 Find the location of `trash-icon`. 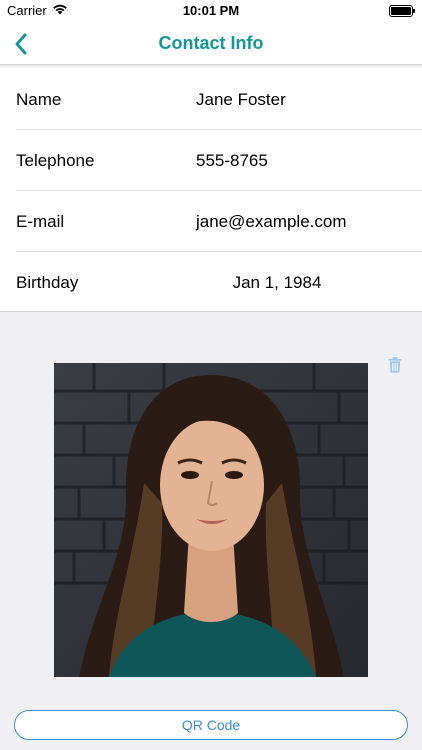

trash-icon is located at coordinates (395, 365).